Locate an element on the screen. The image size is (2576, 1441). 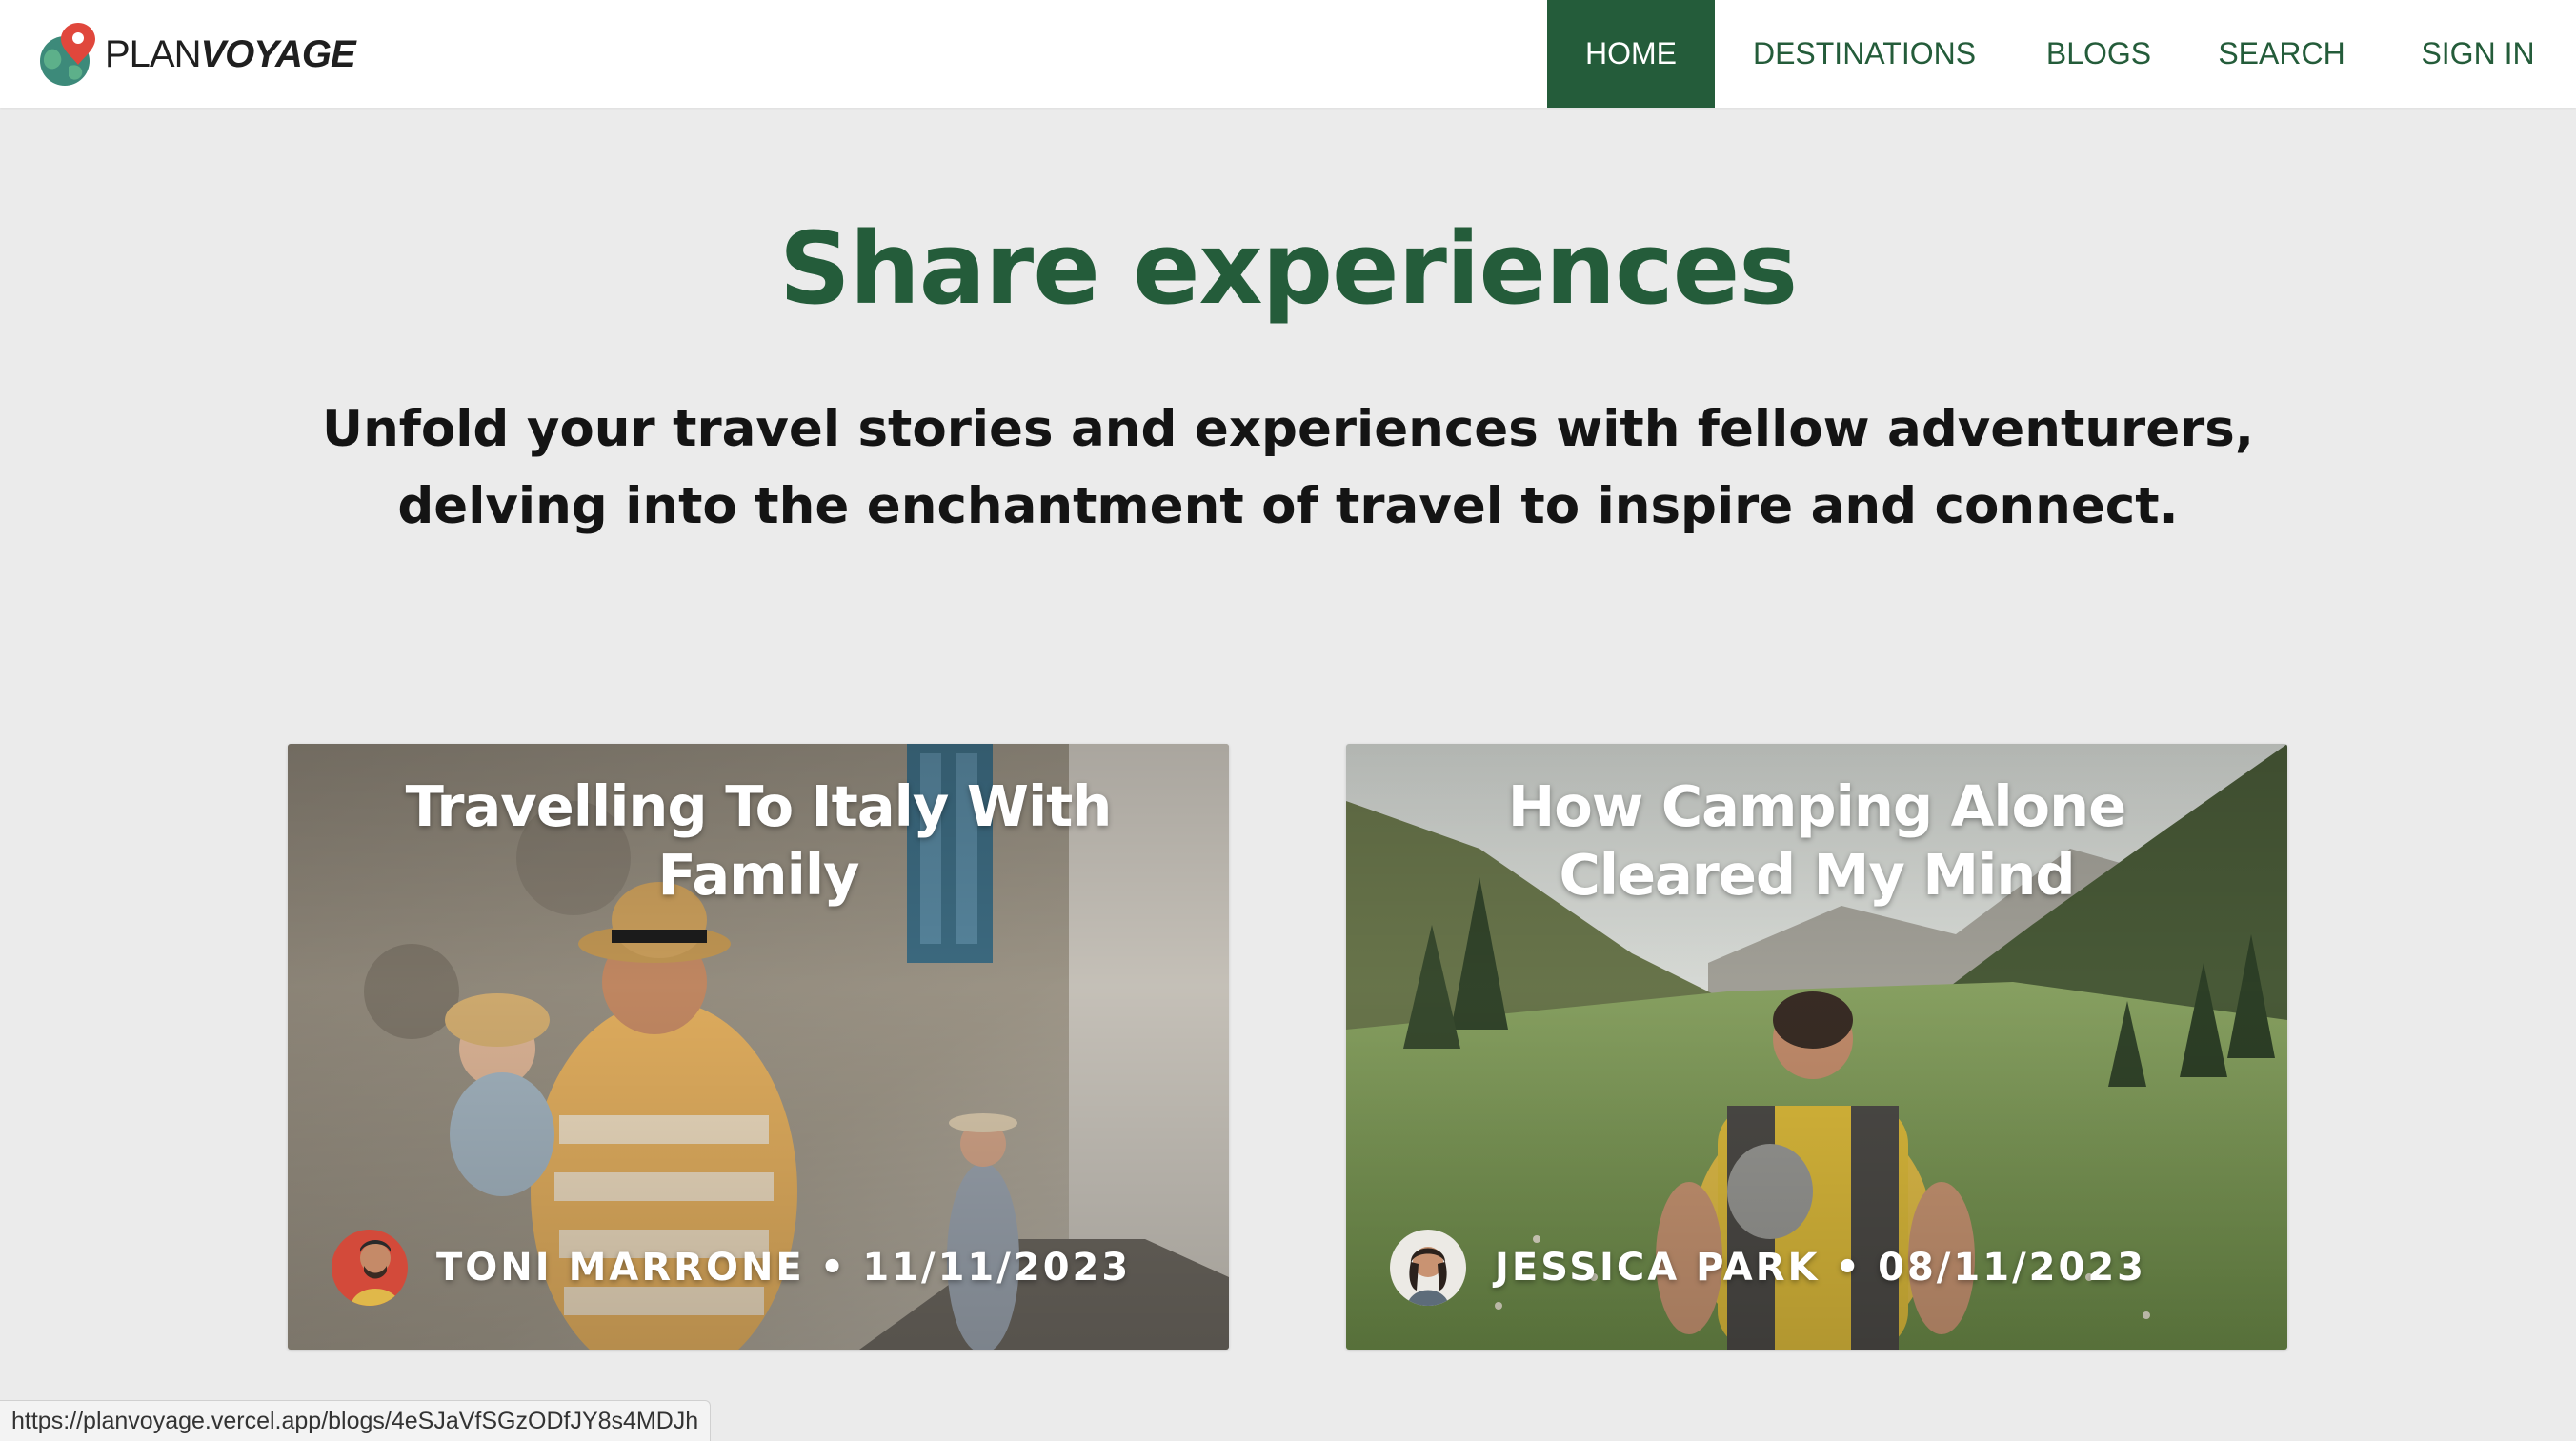
blog-card-meta: TONI MARRONE • 11/11/2023 is located at coordinates (732, 1268).